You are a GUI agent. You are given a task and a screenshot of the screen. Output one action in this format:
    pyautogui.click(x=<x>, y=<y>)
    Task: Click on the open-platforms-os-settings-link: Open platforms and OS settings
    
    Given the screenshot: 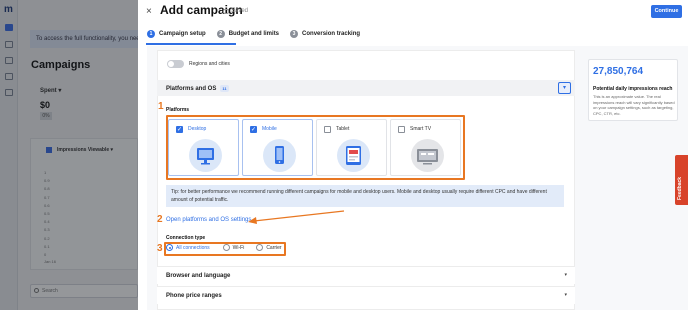 What is the action you would take?
    pyautogui.click(x=208, y=220)
    